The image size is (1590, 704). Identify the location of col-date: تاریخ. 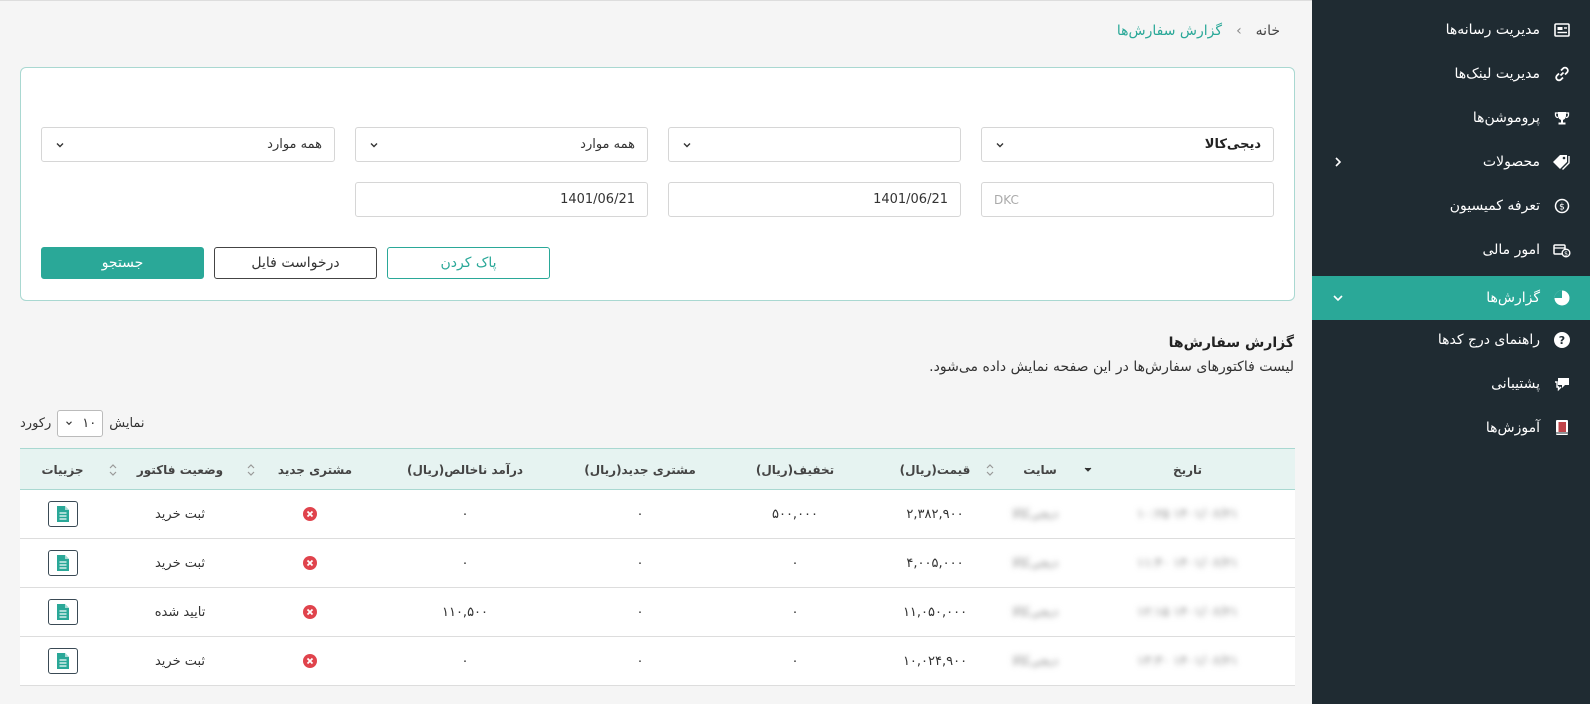
(1187, 470).